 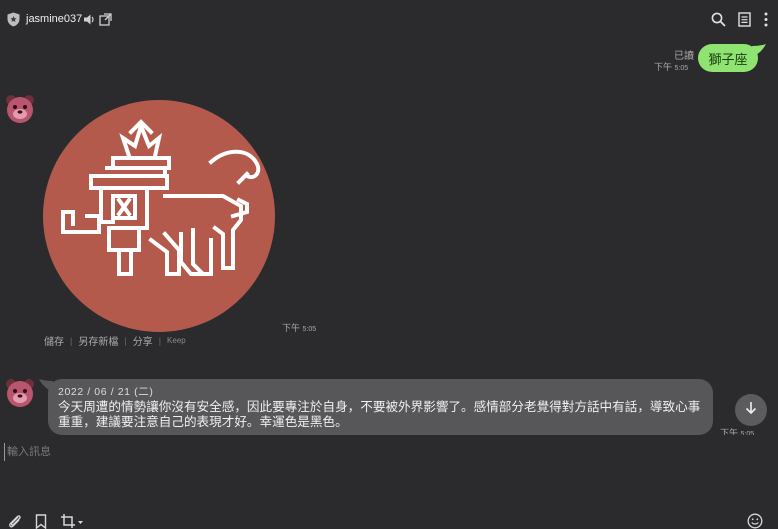 What do you see at coordinates (384, 452) in the screenshot?
I see `message-input` at bounding box center [384, 452].